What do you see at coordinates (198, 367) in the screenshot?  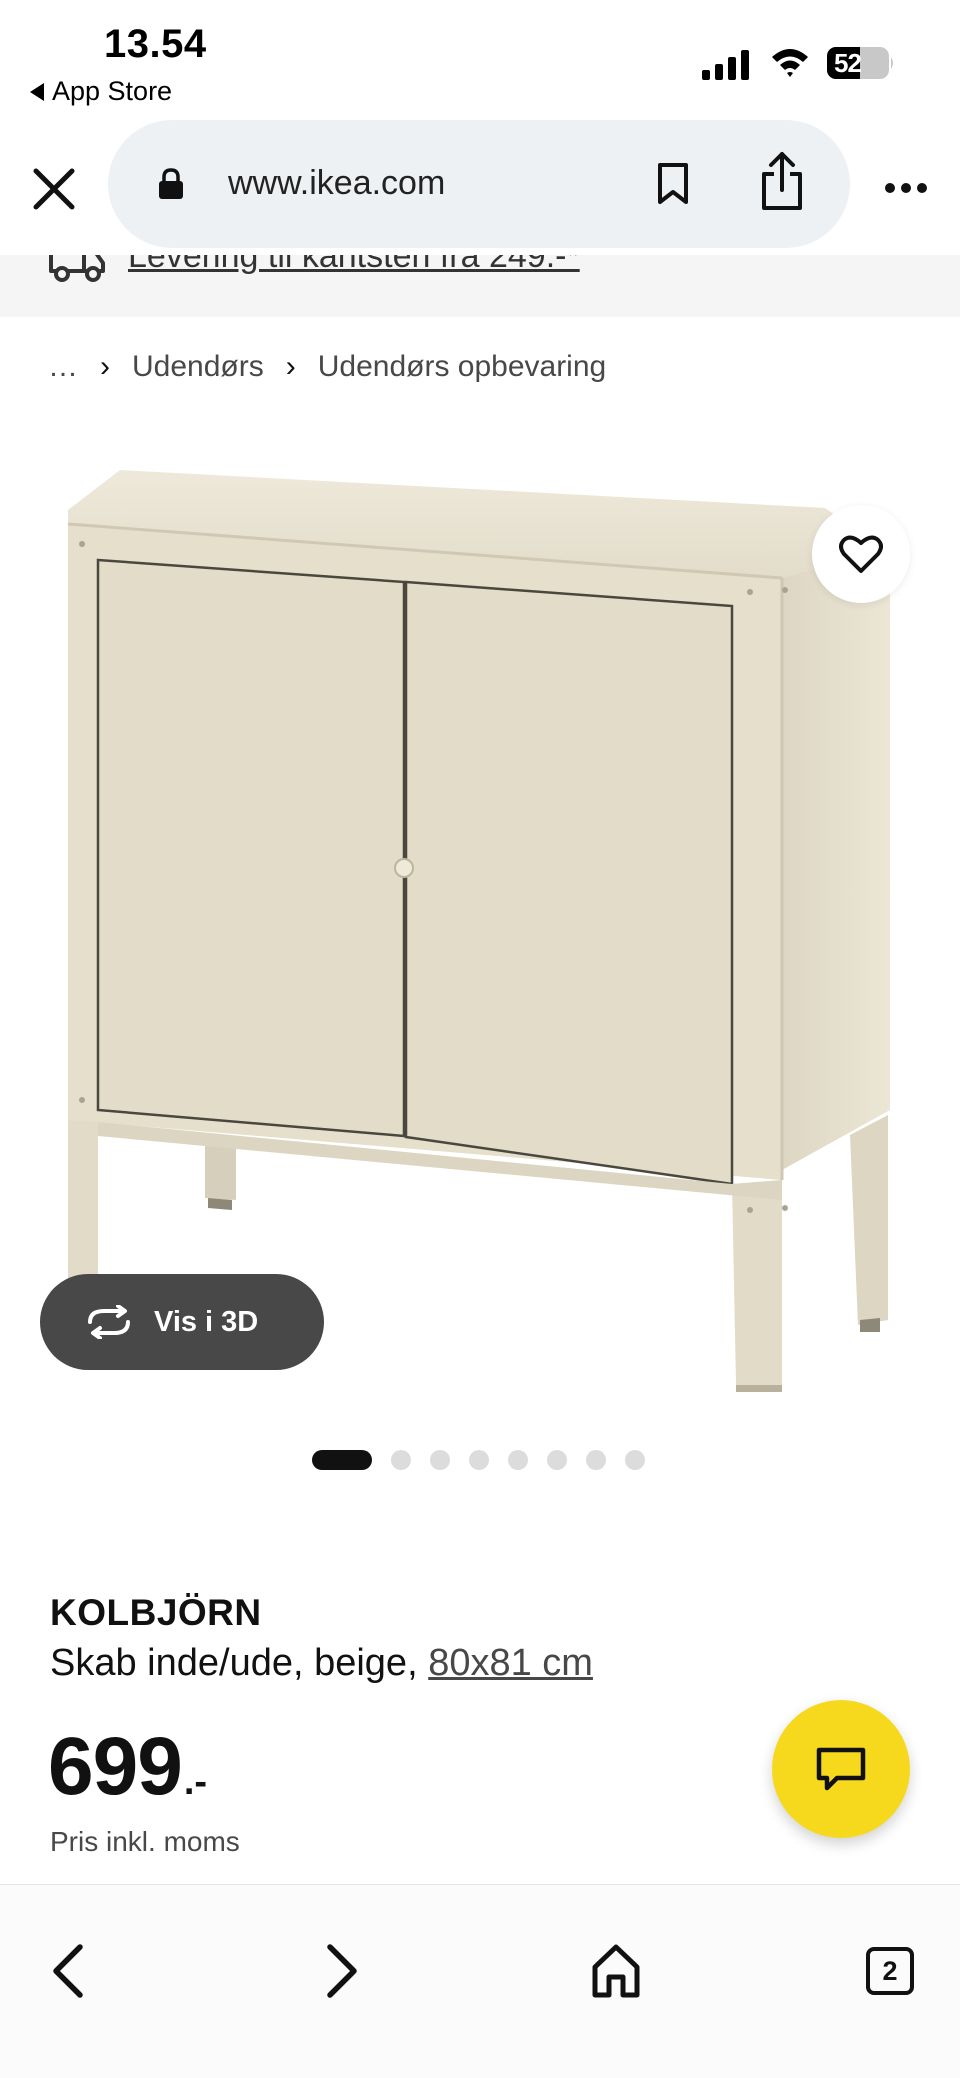 I see `breadcrumb-item-udendors: Udendørs` at bounding box center [198, 367].